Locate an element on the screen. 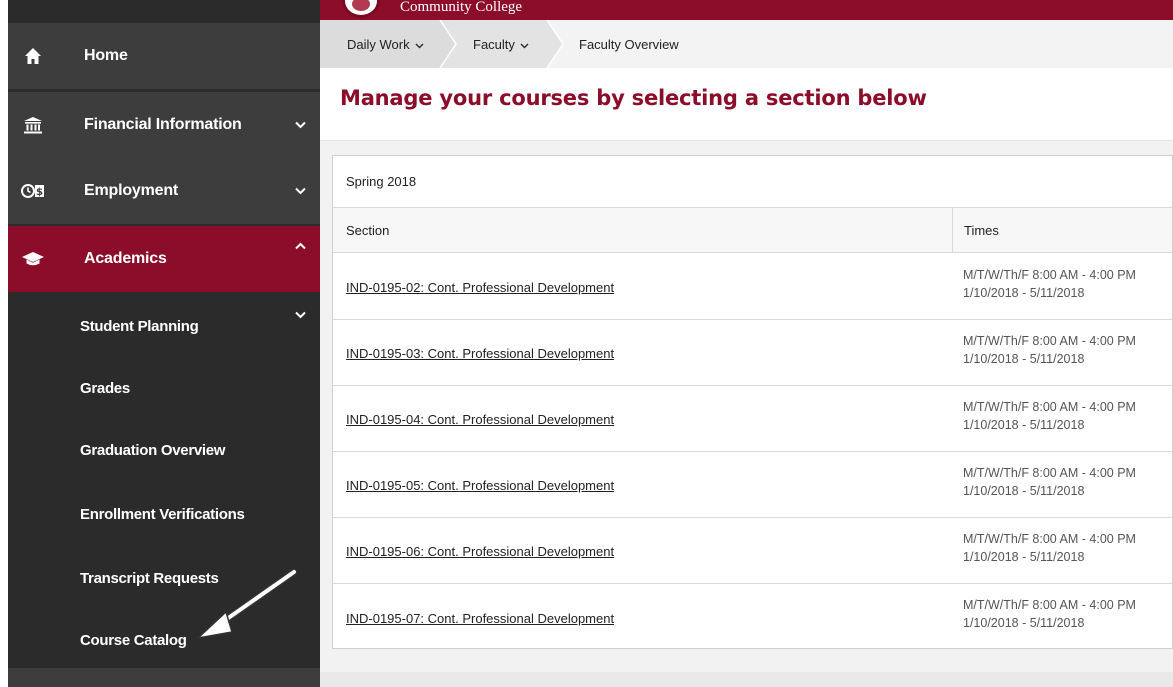 The image size is (1173, 687). sidebar-item-home: Home is located at coordinates (164, 56).